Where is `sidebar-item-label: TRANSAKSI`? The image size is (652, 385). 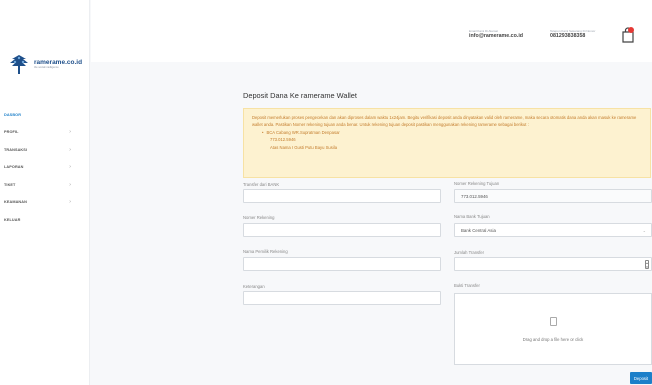
sidebar-item-label: TRANSAKSI is located at coordinates (16, 149).